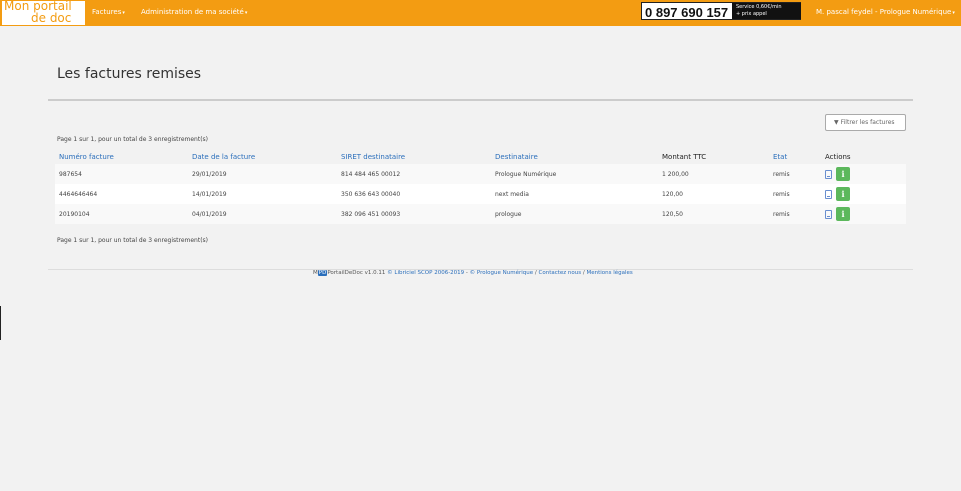 This screenshot has height=491, width=961. Describe the element at coordinates (51, 18) in the screenshot. I see `logo-line-2: de doc` at that location.